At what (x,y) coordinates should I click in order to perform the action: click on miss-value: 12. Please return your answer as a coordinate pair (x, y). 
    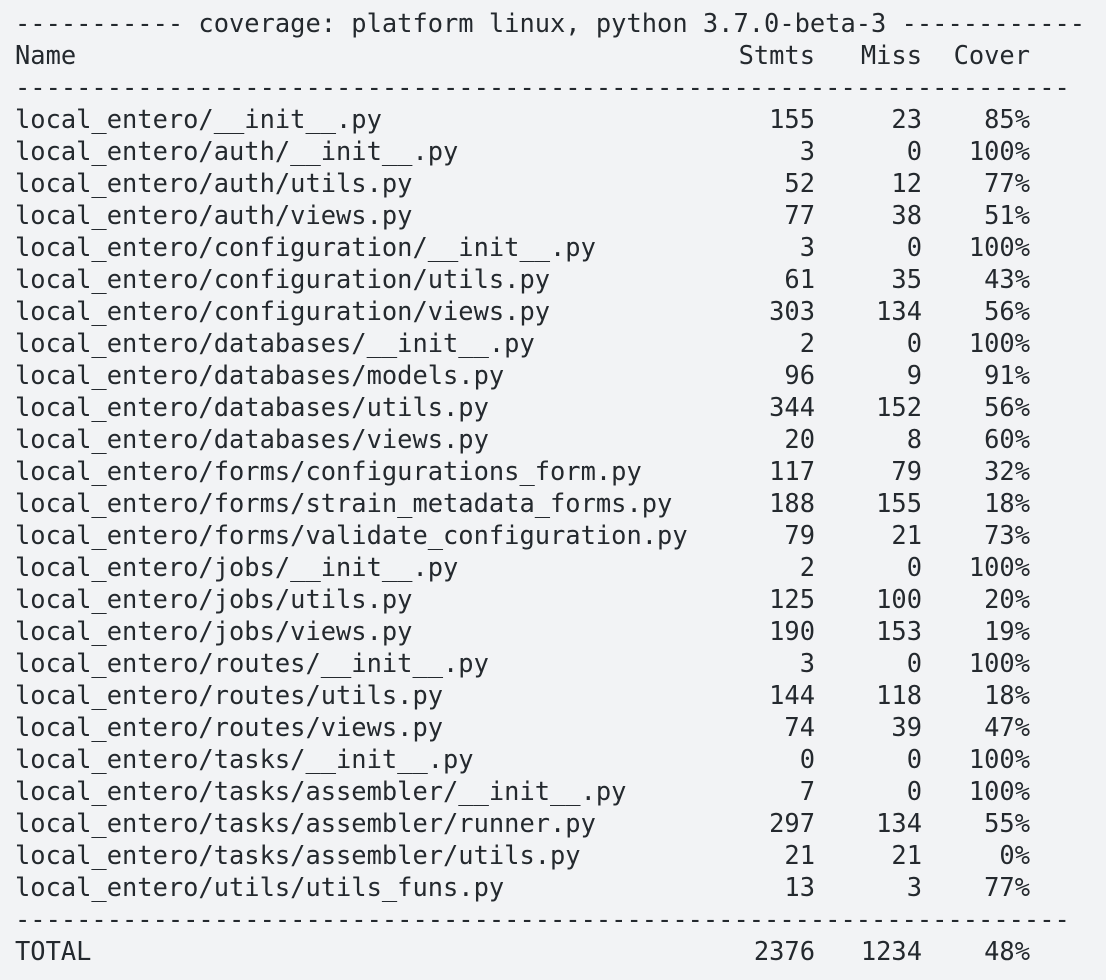
    Looking at the image, I should click on (906, 183).